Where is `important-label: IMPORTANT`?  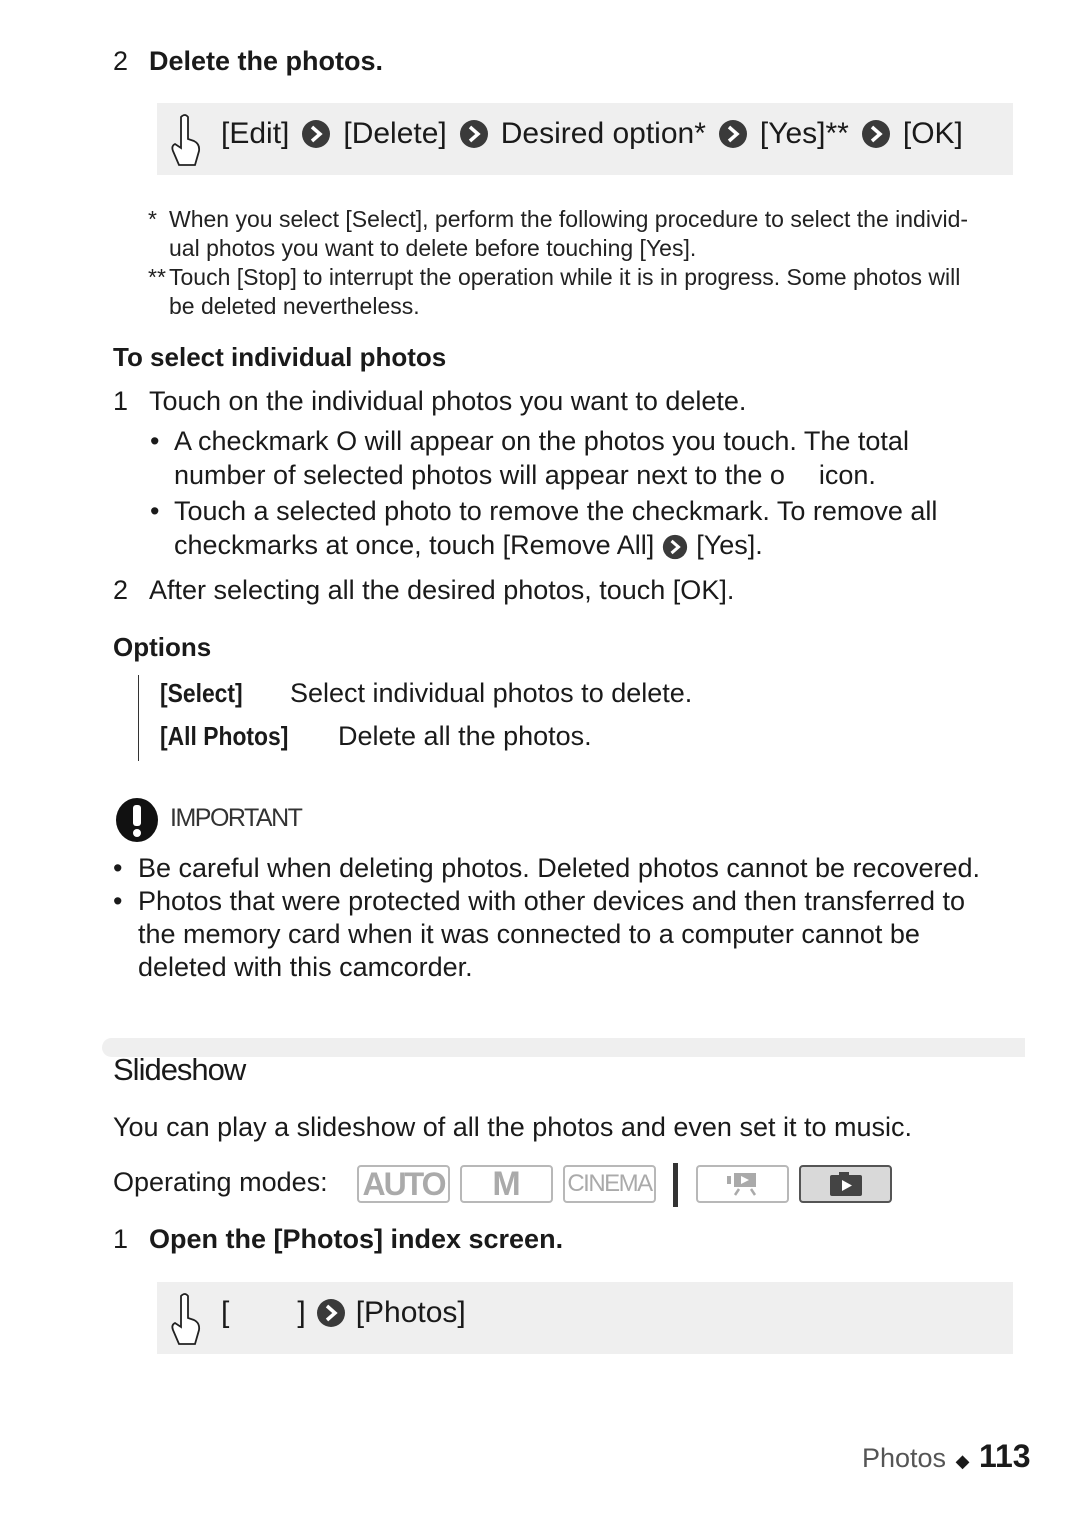 important-label: IMPORTANT is located at coordinates (236, 818).